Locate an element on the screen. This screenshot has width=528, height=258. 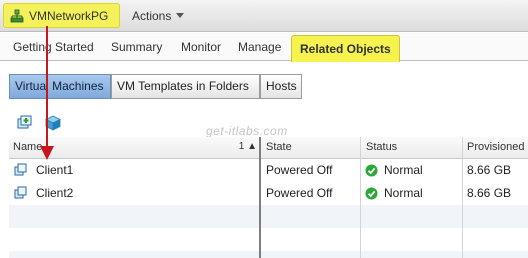
table-row: Client1 Powered Off Normal 8.66 GB is located at coordinates (268, 170).